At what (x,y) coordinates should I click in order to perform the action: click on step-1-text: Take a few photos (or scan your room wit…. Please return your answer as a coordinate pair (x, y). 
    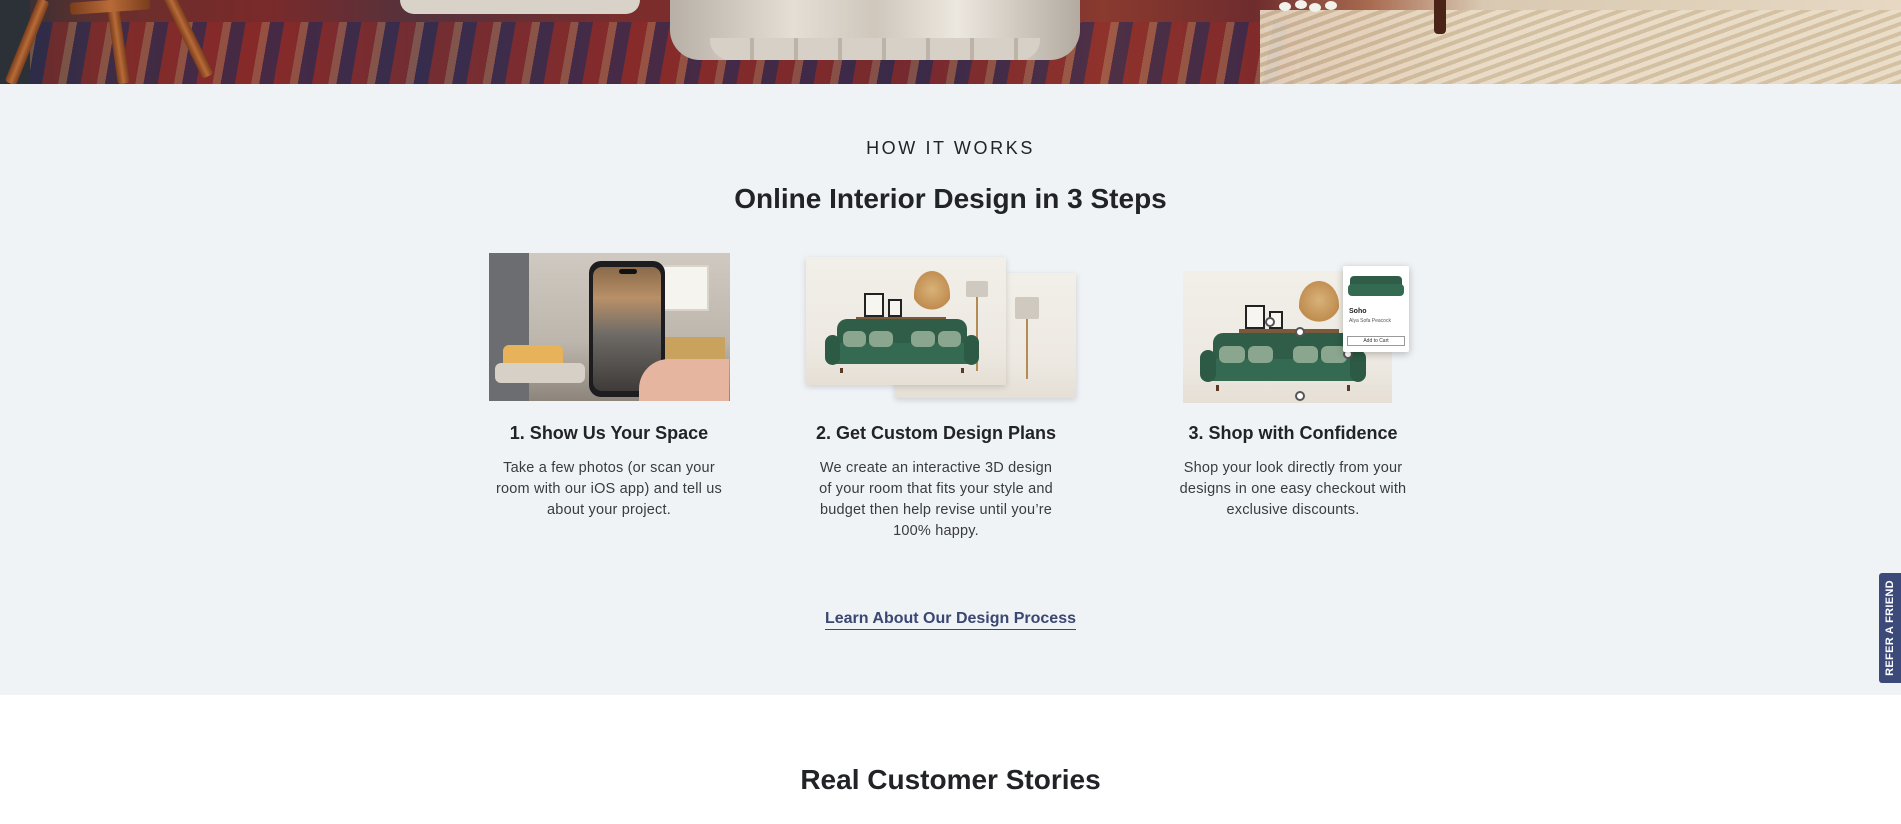
    Looking at the image, I should click on (608, 489).